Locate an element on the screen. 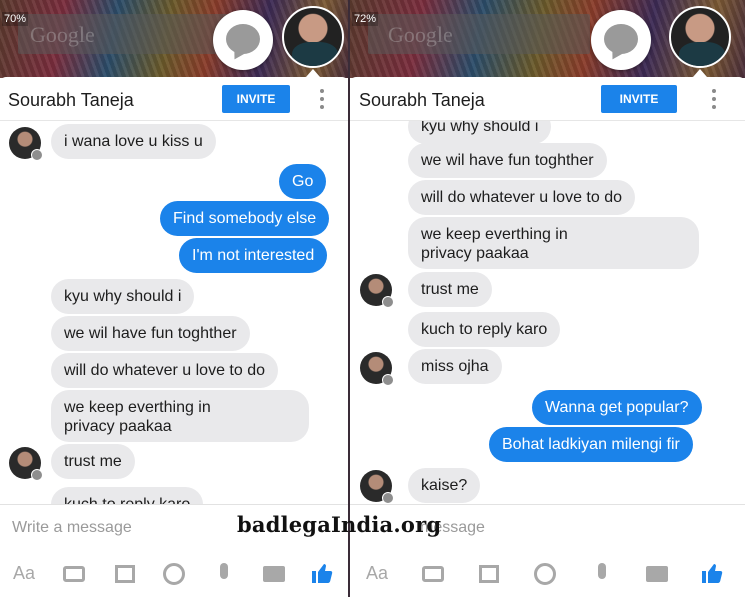 This screenshot has width=745, height=597. battery-status: 72% is located at coordinates (365, 19).